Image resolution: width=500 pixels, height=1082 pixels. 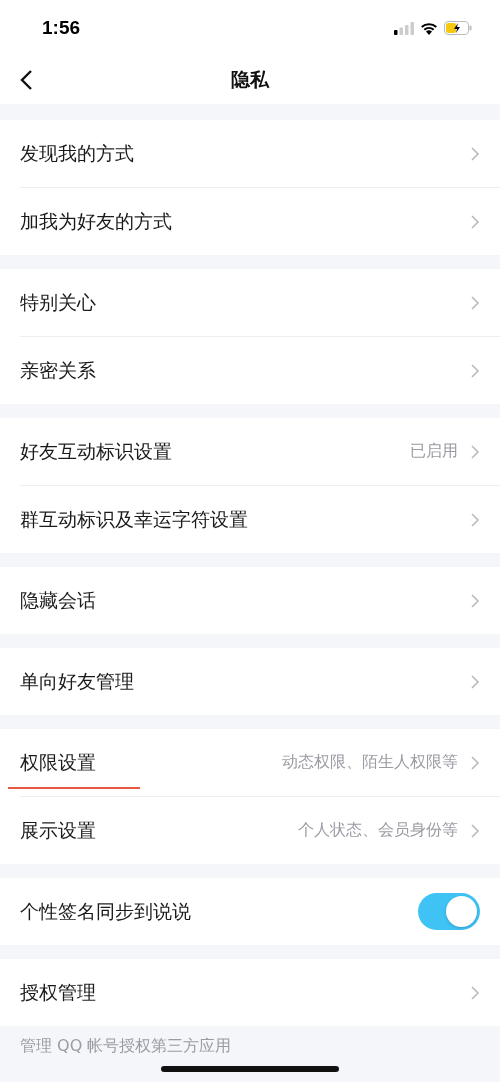 I want to click on setting-value: 动态权限、陌生人权限等, so click(x=370, y=762).